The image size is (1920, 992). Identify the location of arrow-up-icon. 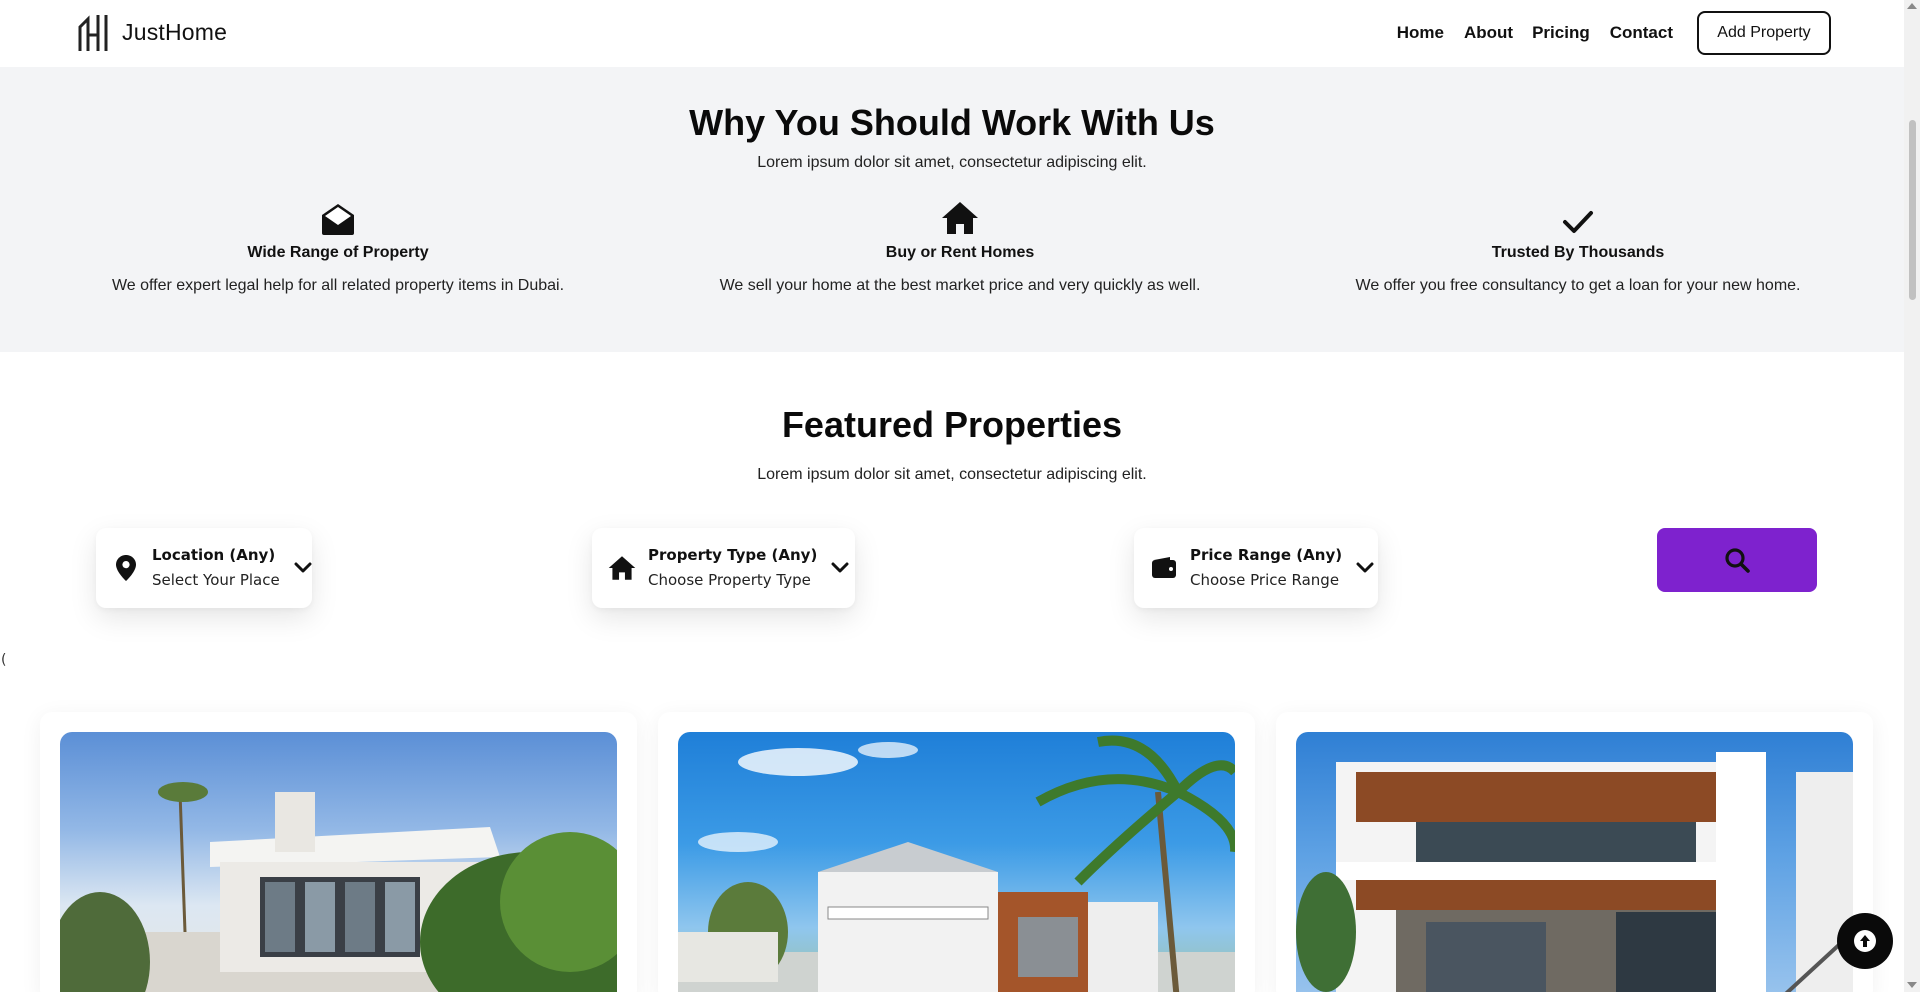
(1865, 941).